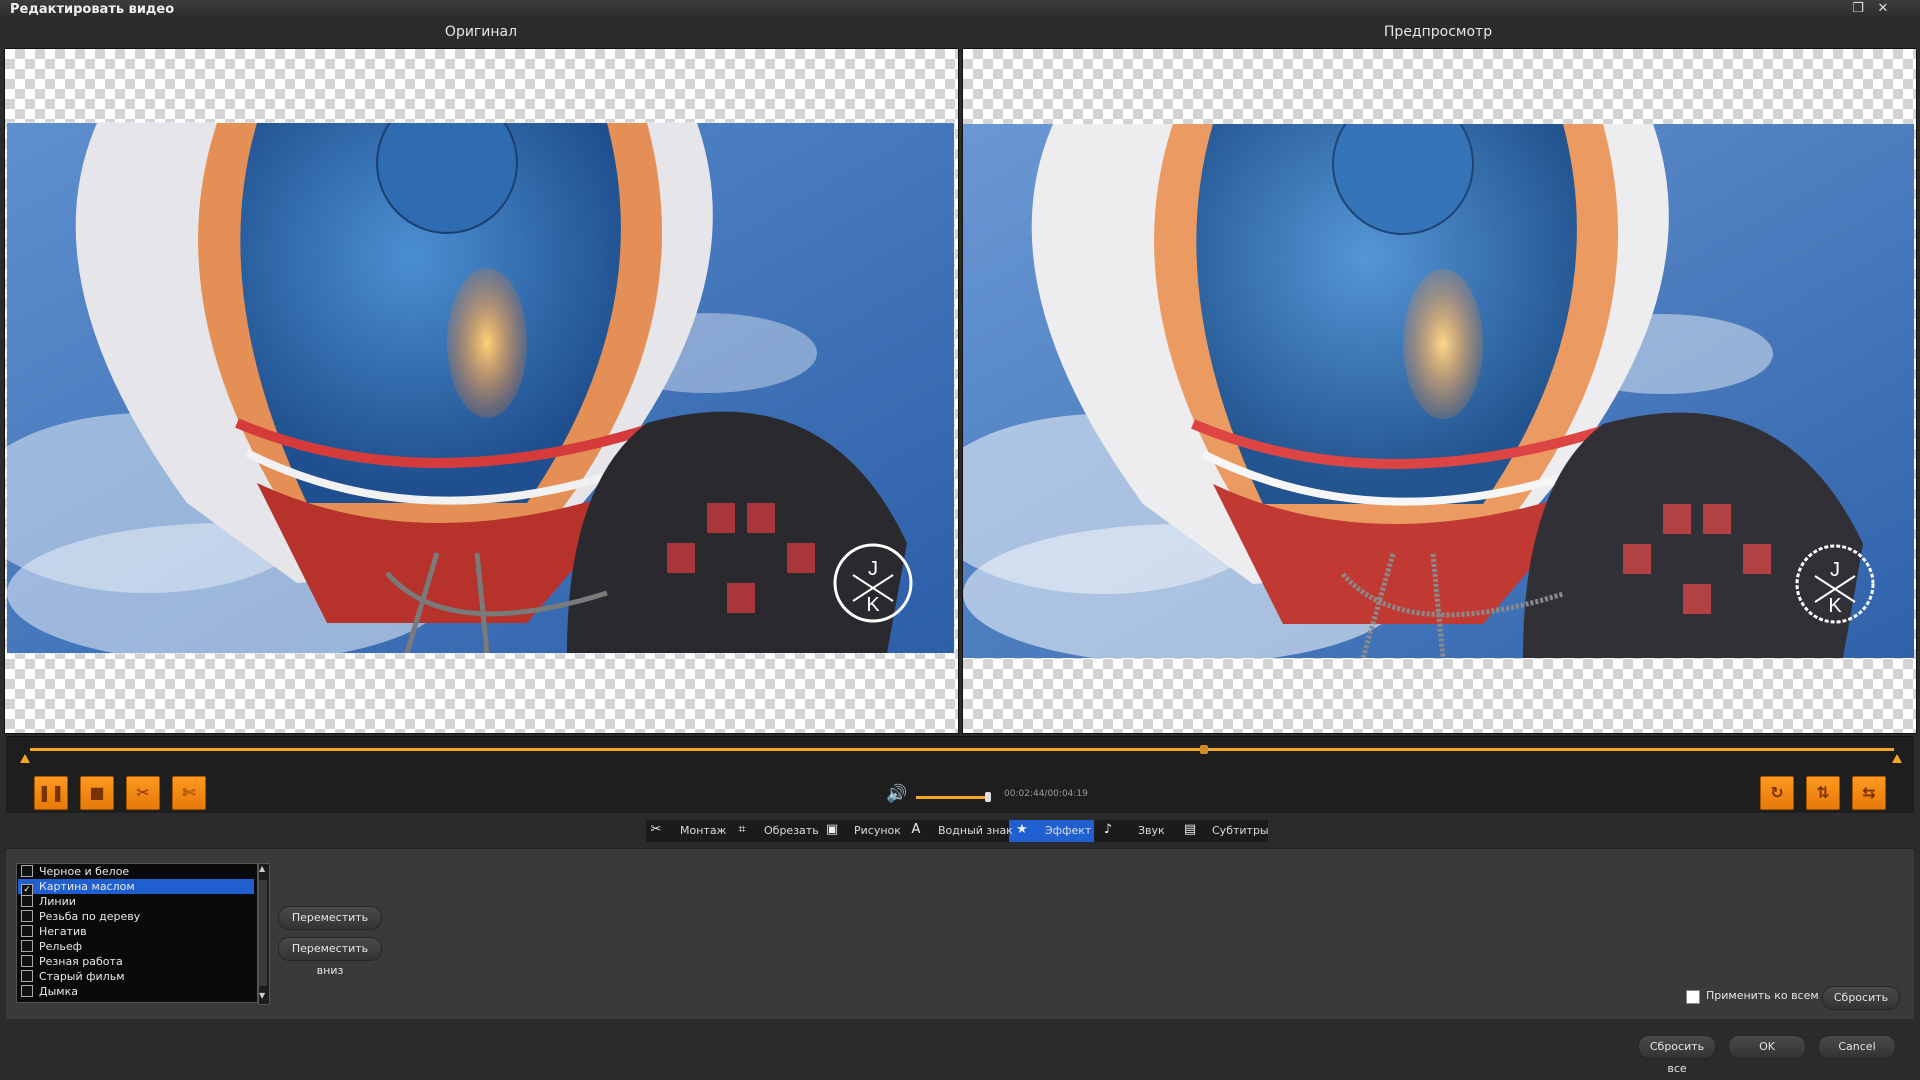 The width and height of the screenshot is (1920, 1080). I want to click on time-readout: 00:02:44/00:04:19, so click(1046, 794).